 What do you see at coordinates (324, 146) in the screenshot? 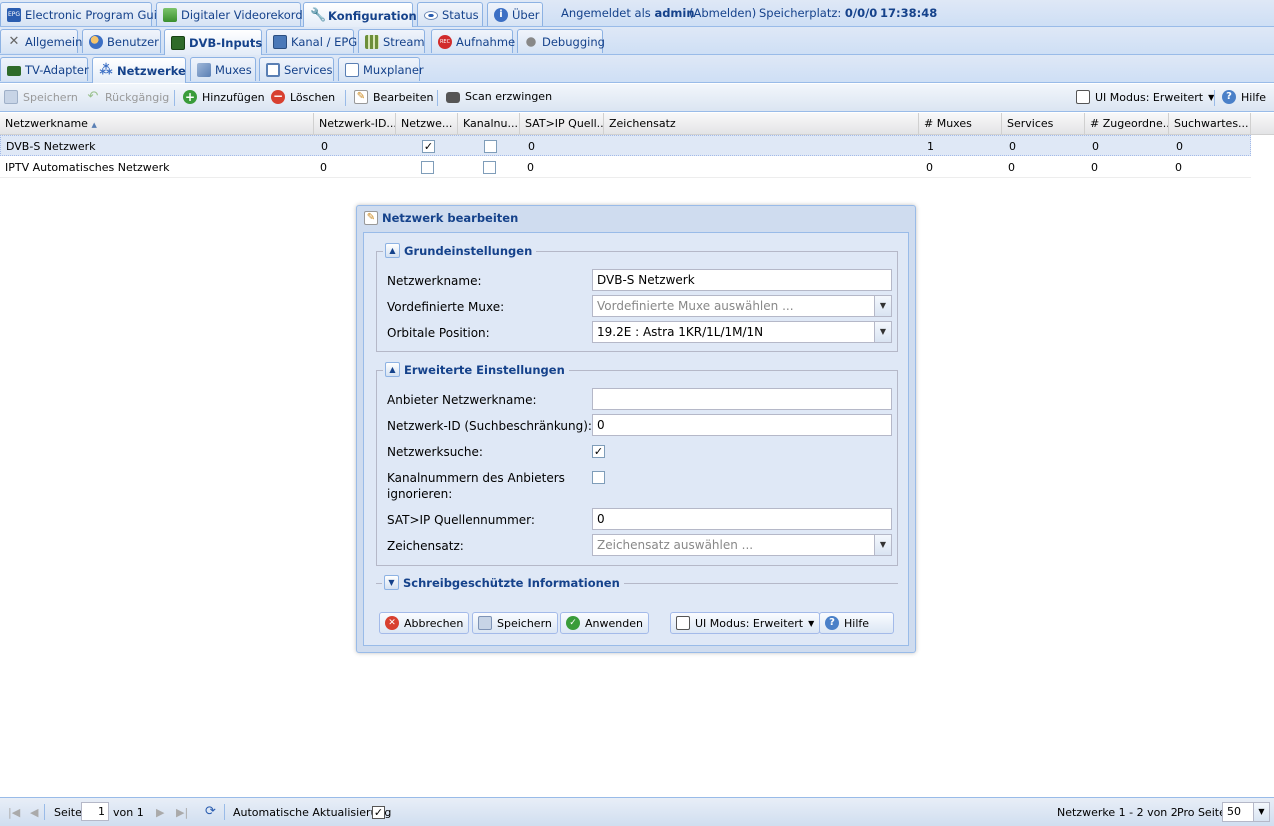
I see `cell-network-id: 0` at bounding box center [324, 146].